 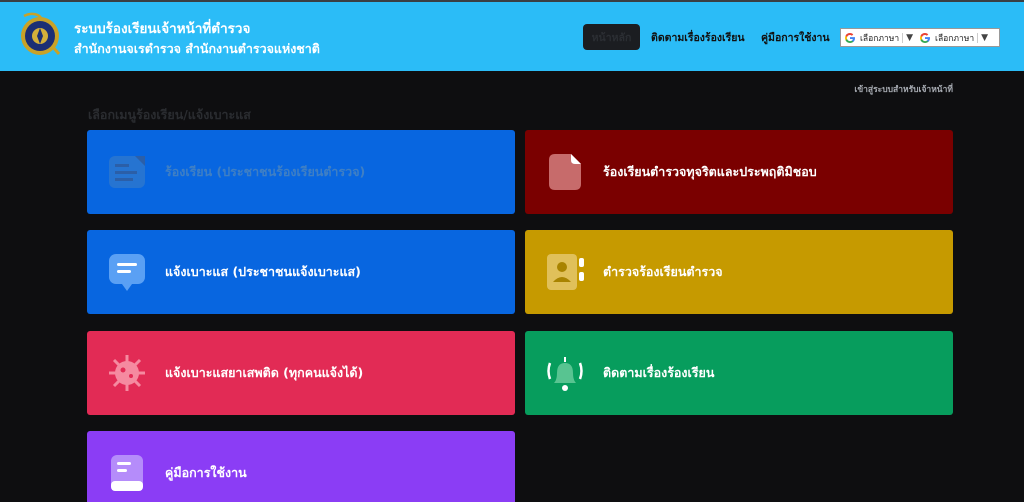 What do you see at coordinates (127, 272) in the screenshot?
I see `message-icon` at bounding box center [127, 272].